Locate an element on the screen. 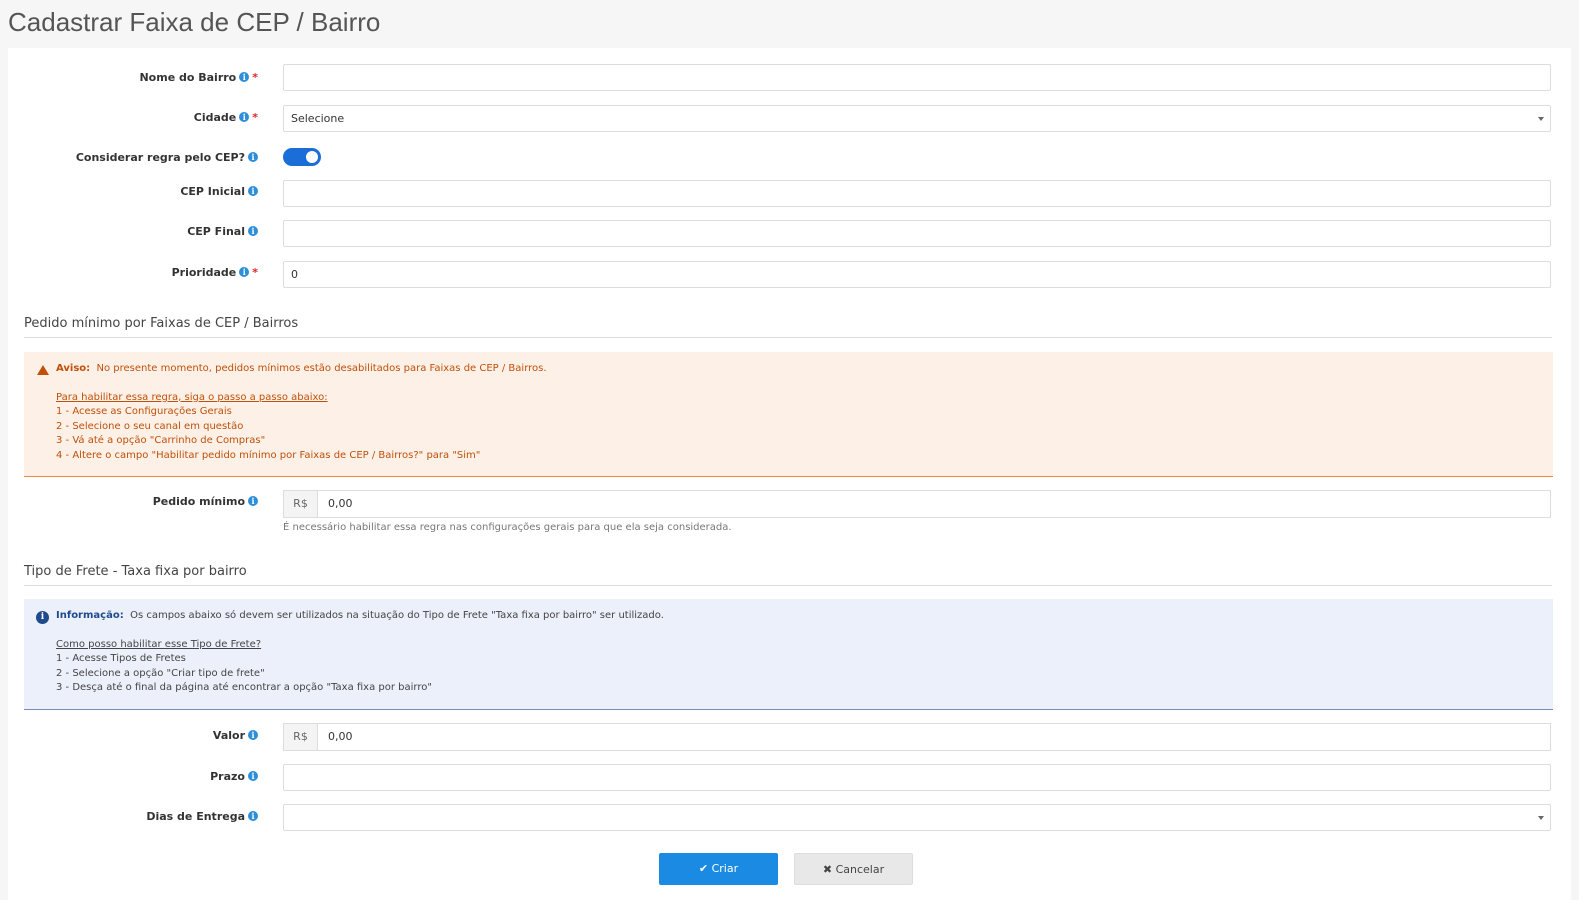 This screenshot has width=1579, height=900. nome-bairro-label: Nome do Bairro i * is located at coordinates (198, 77).